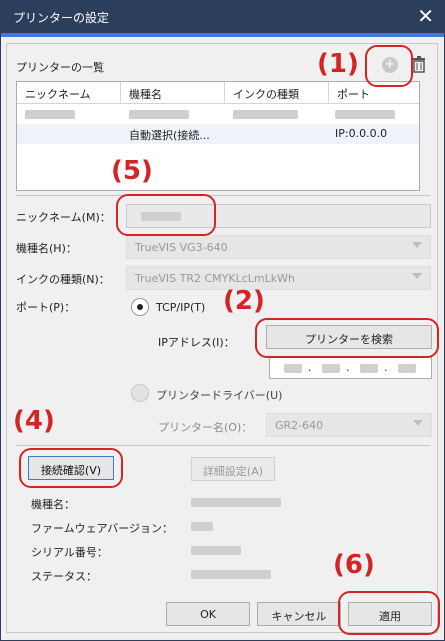 The image size is (445, 641). Describe the element at coordinates (63, 279) in the screenshot. I see `ink-label: インクの種類(N)：` at that location.